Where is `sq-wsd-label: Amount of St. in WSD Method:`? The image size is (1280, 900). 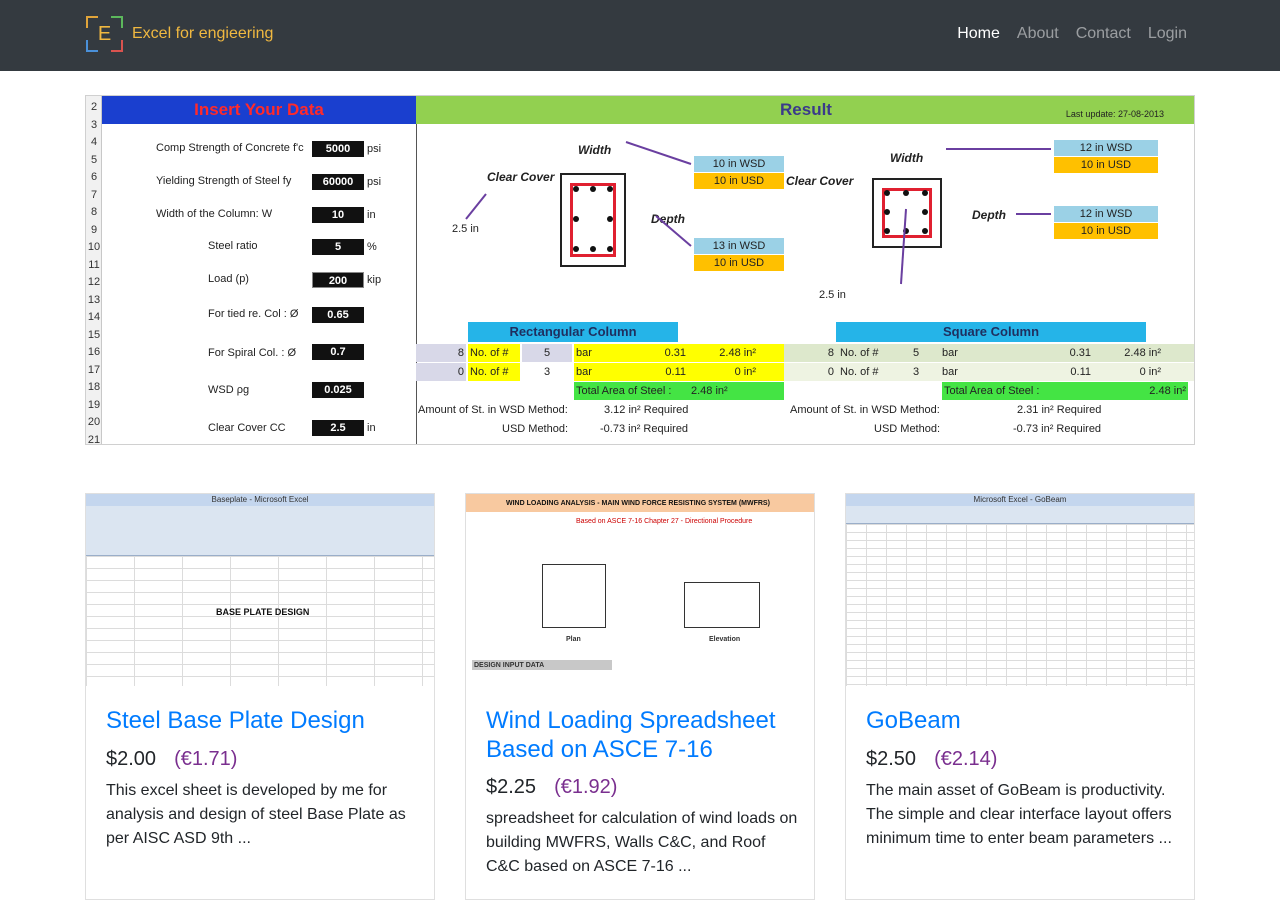 sq-wsd-label: Amount of St. in WSD Method: is located at coordinates (865, 410).